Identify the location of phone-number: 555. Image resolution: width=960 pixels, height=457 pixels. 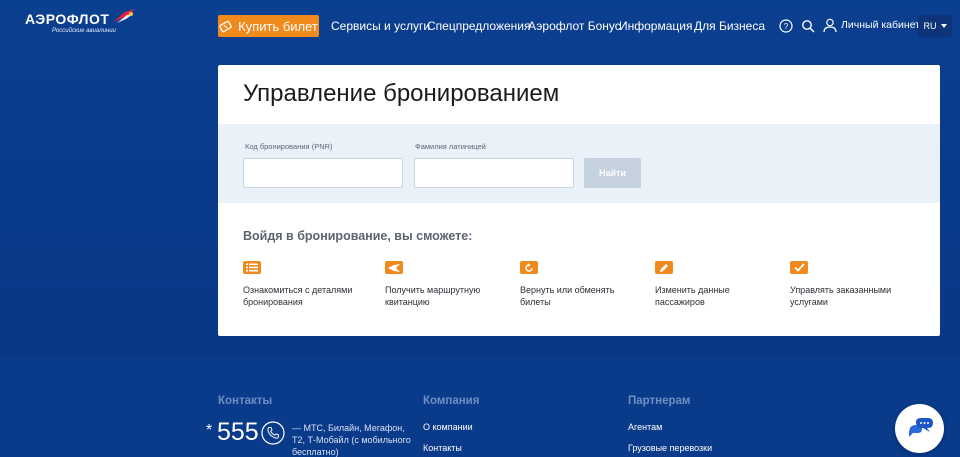
(238, 432).